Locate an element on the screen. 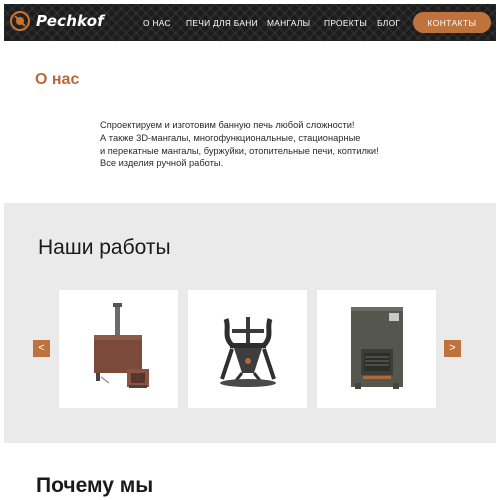  logo: Pechkof is located at coordinates (57, 21).